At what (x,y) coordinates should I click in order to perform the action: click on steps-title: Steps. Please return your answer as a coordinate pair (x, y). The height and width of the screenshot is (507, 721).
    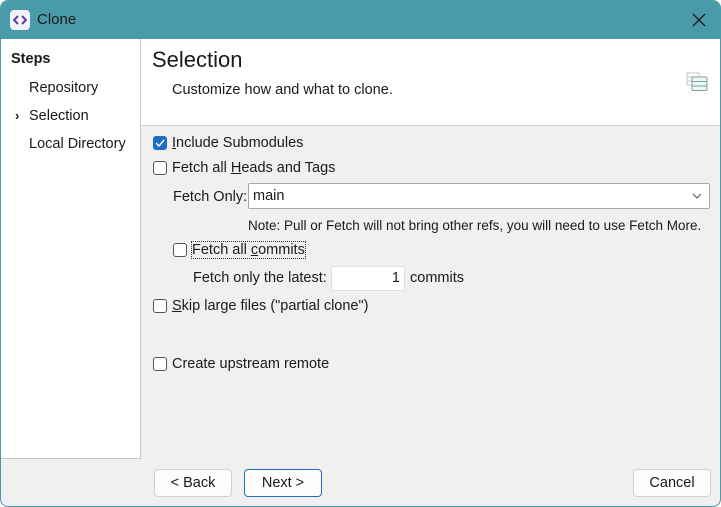
    Looking at the image, I should click on (31, 59).